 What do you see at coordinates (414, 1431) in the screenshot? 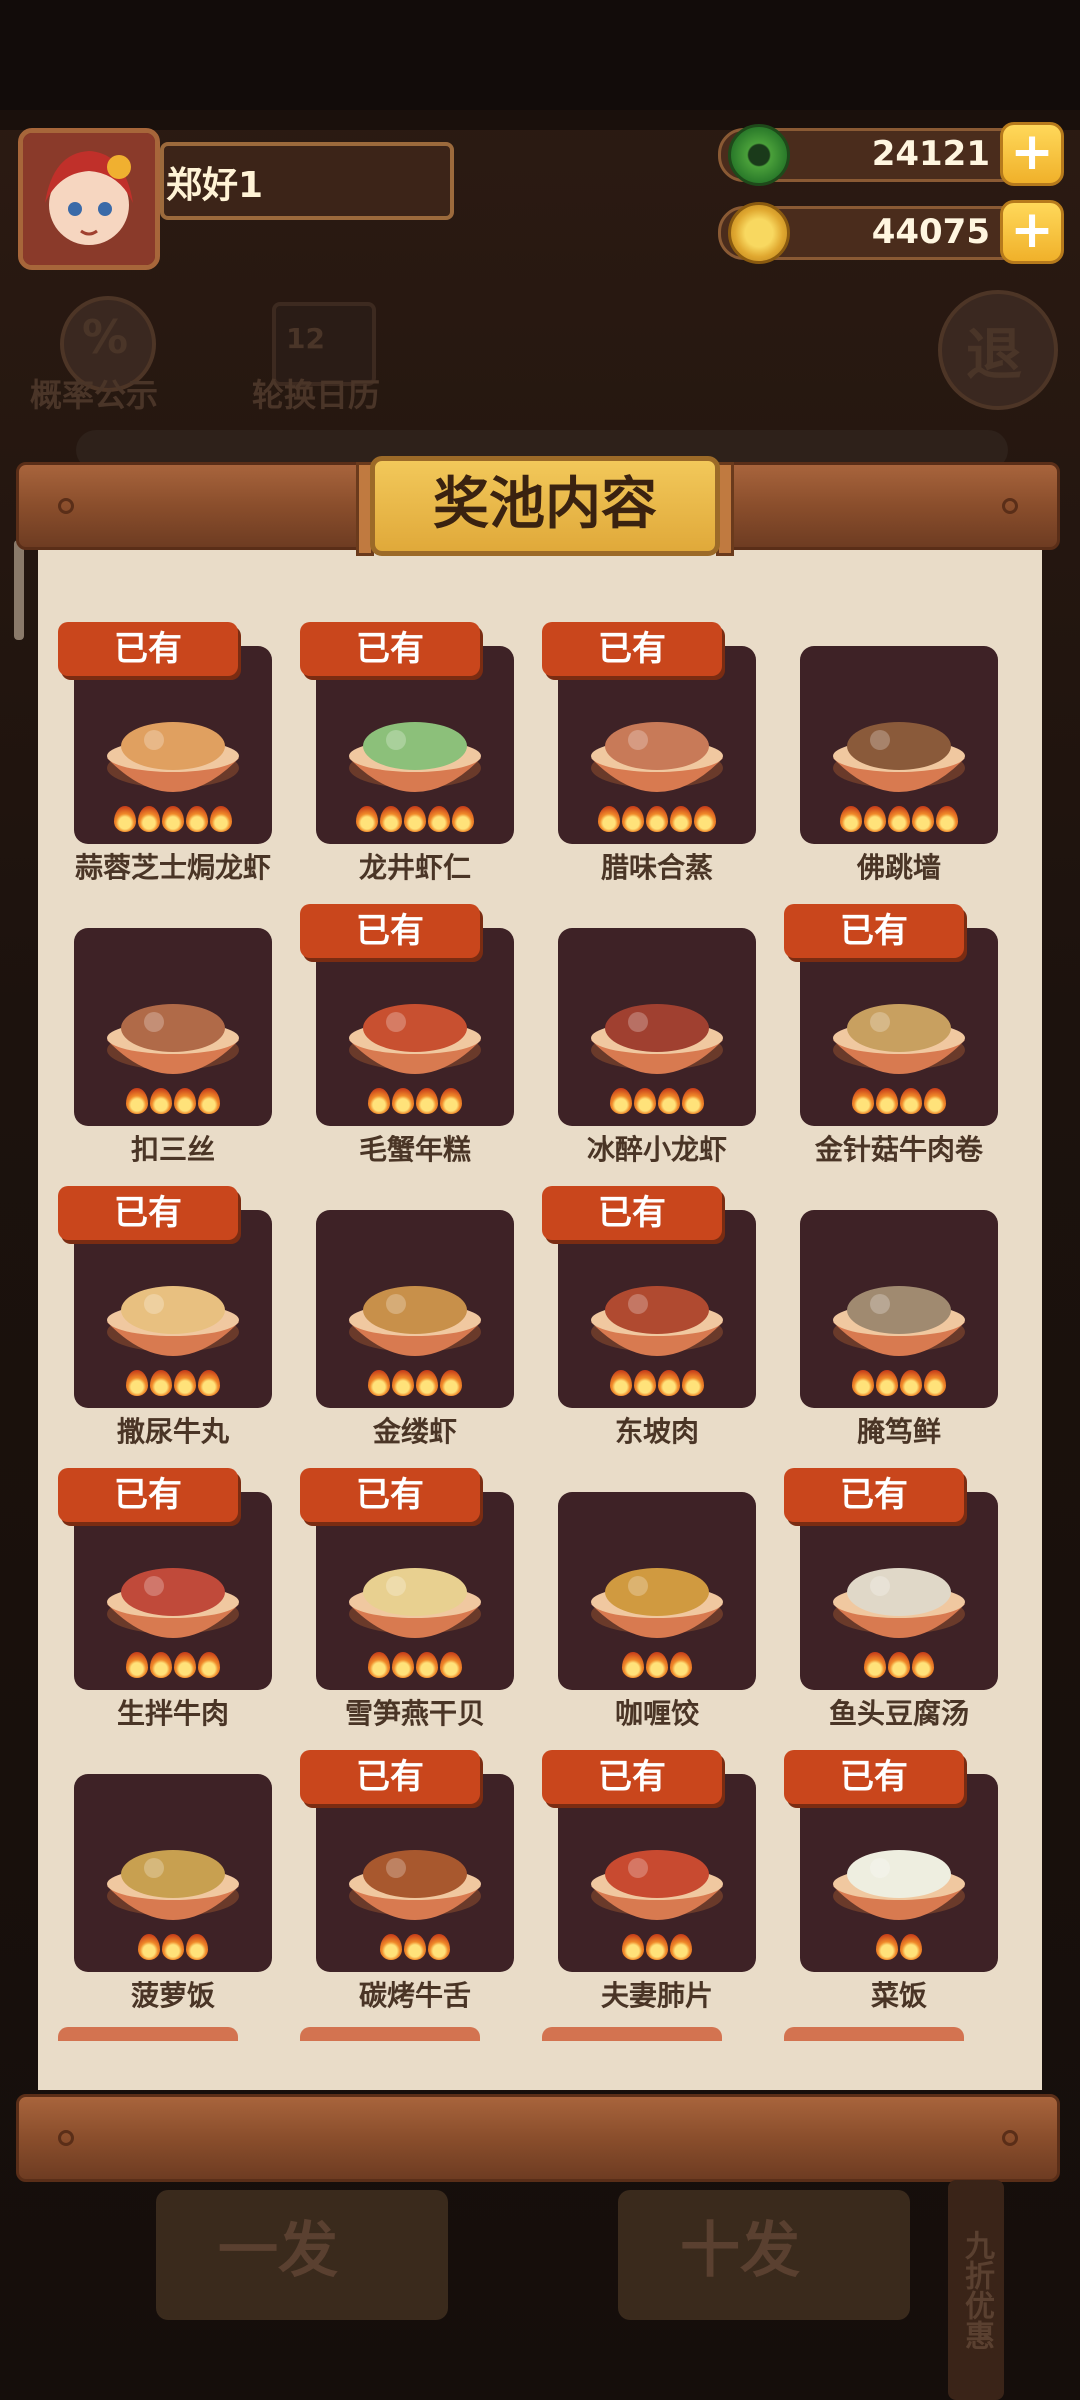
I see `dish-name: 金缕虾` at bounding box center [414, 1431].